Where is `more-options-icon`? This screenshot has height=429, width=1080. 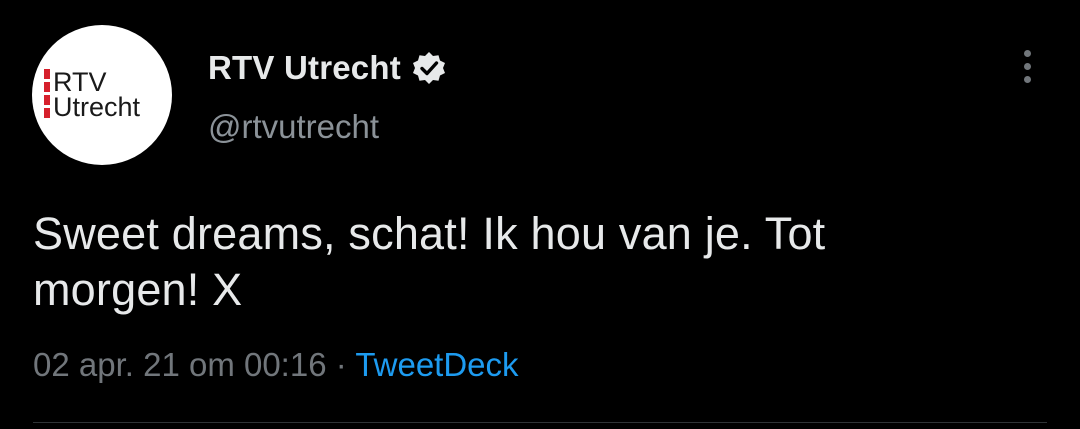
more-options-icon is located at coordinates (1027, 66).